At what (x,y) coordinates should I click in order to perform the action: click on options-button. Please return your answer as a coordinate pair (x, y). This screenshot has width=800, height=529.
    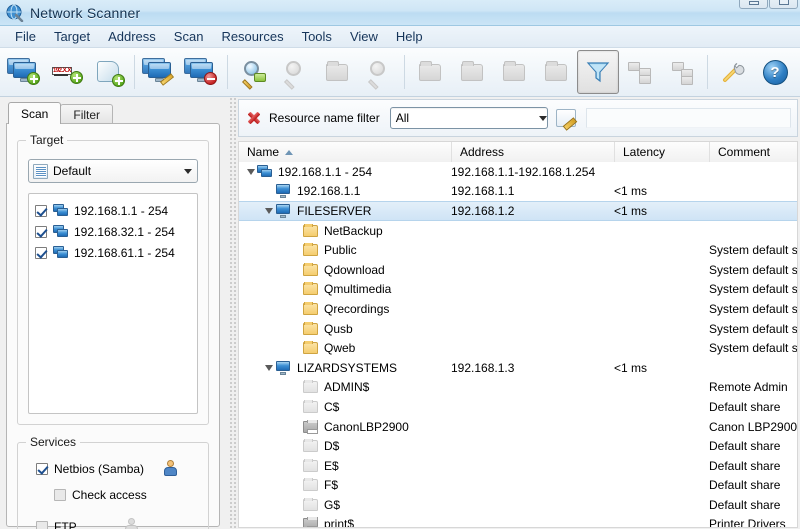
    Looking at the image, I should click on (733, 72).